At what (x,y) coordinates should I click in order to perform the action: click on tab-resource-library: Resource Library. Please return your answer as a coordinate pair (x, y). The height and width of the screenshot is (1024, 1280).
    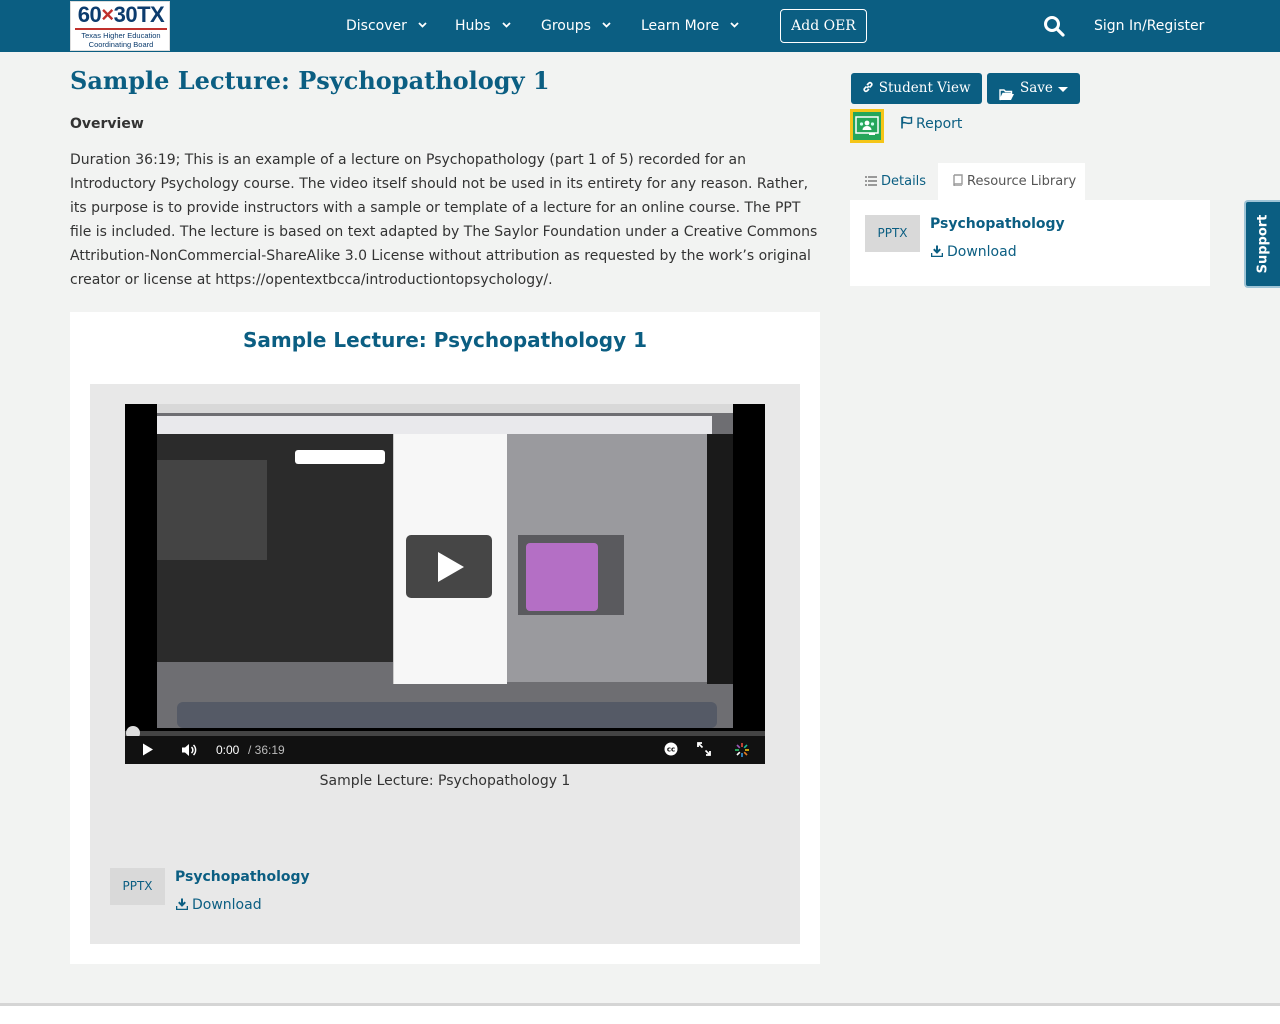
    Looking at the image, I should click on (1011, 181).